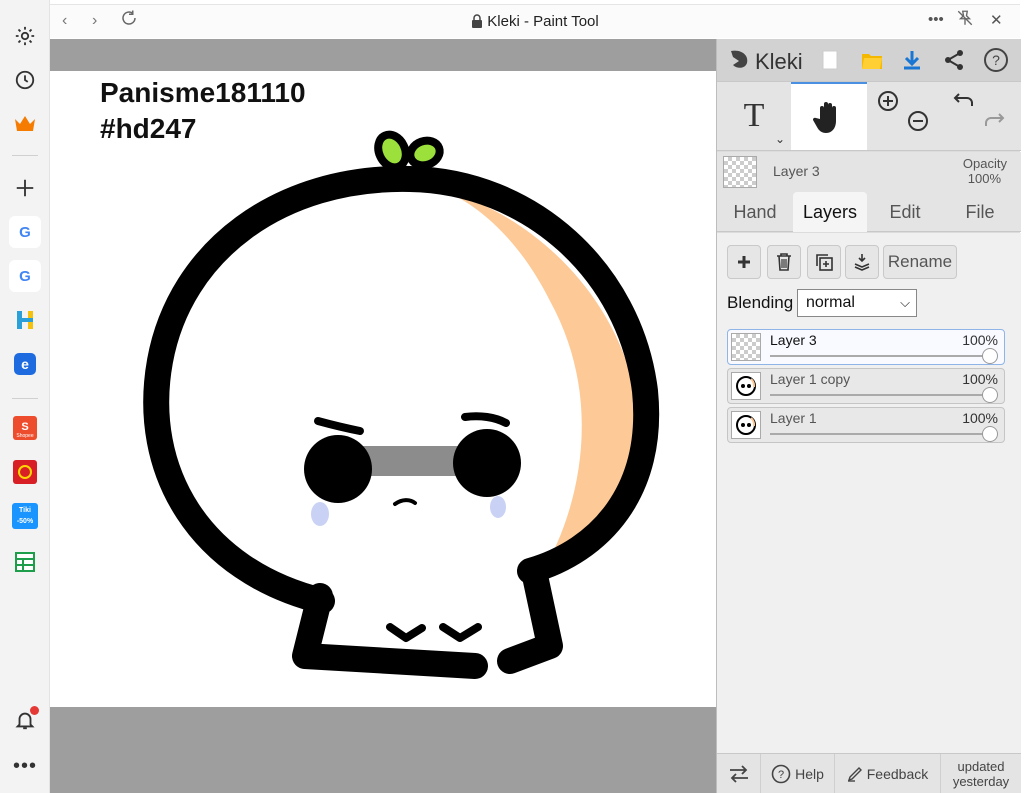 The image size is (1024, 793). I want to click on feedback-button: Feedback, so click(888, 773).